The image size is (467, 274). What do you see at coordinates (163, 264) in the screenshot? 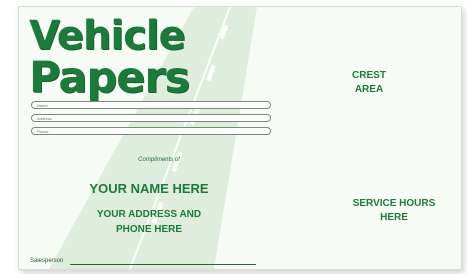
I see `salesperson-line` at bounding box center [163, 264].